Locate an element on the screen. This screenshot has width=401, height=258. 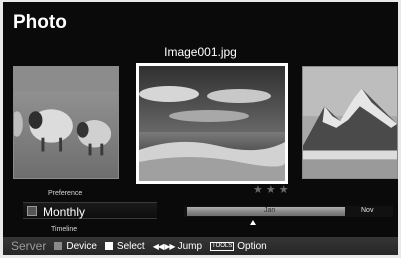
rating-stars: ★★★ is located at coordinates (272, 190).